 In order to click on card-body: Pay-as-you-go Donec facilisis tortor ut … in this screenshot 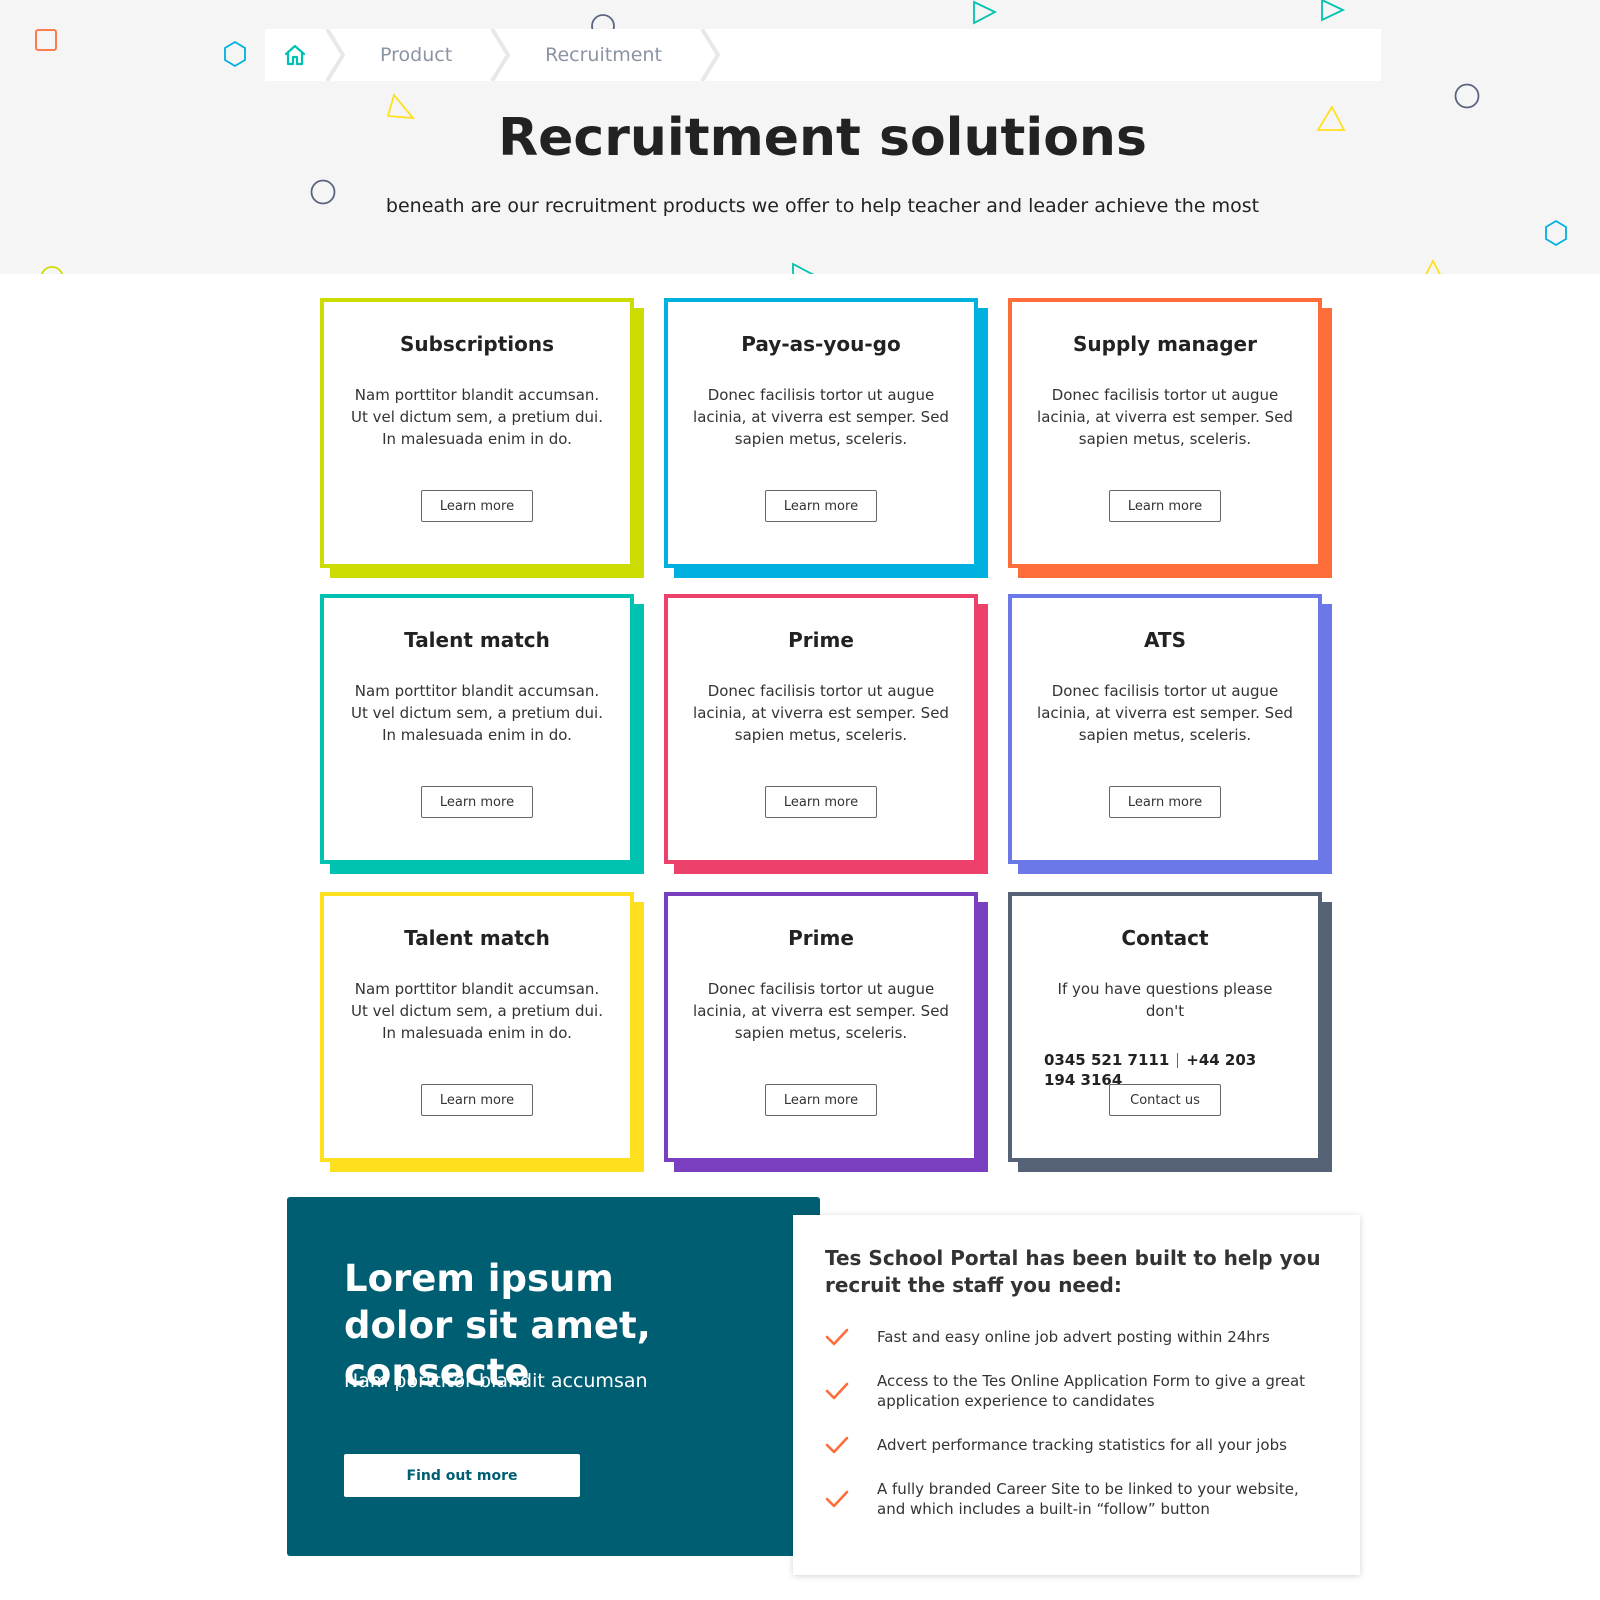, I will do `click(821, 433)`.